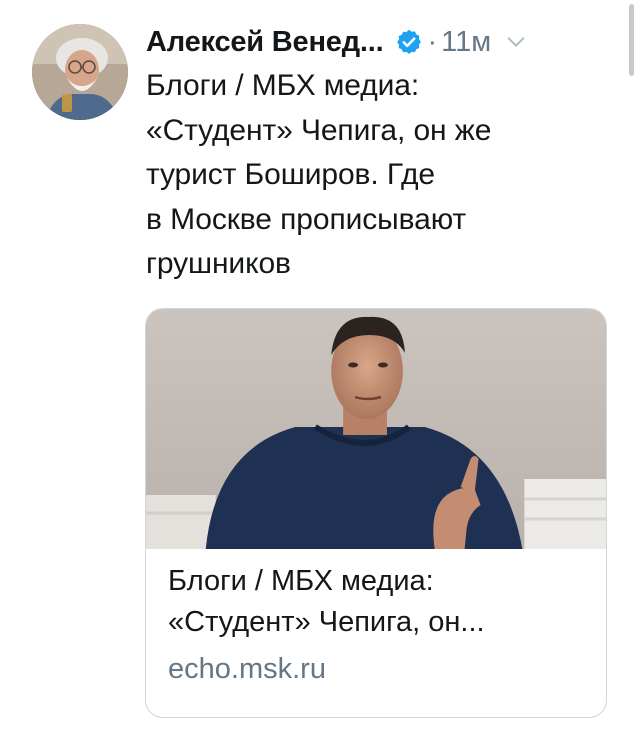 The image size is (640, 735). Describe the element at coordinates (631, 40) in the screenshot. I see `scrollbar` at that location.